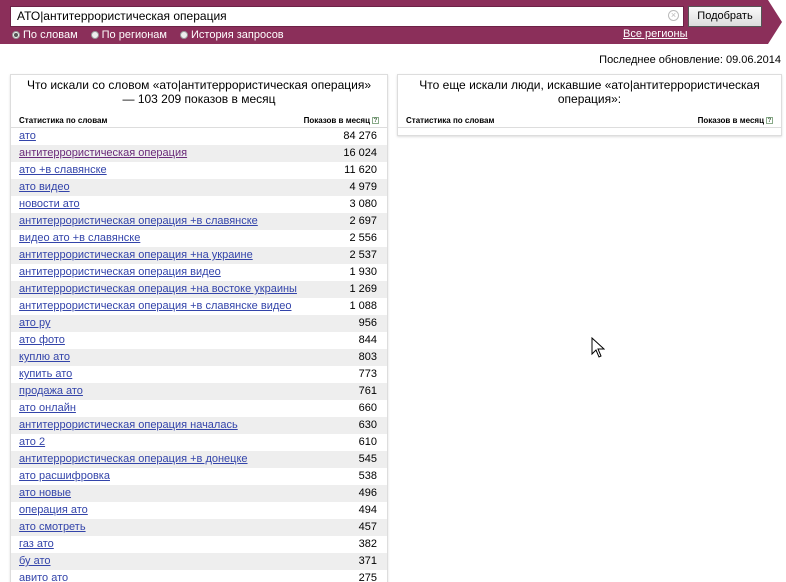  What do you see at coordinates (367, 476) in the screenshot?
I see `count-value: 538` at bounding box center [367, 476].